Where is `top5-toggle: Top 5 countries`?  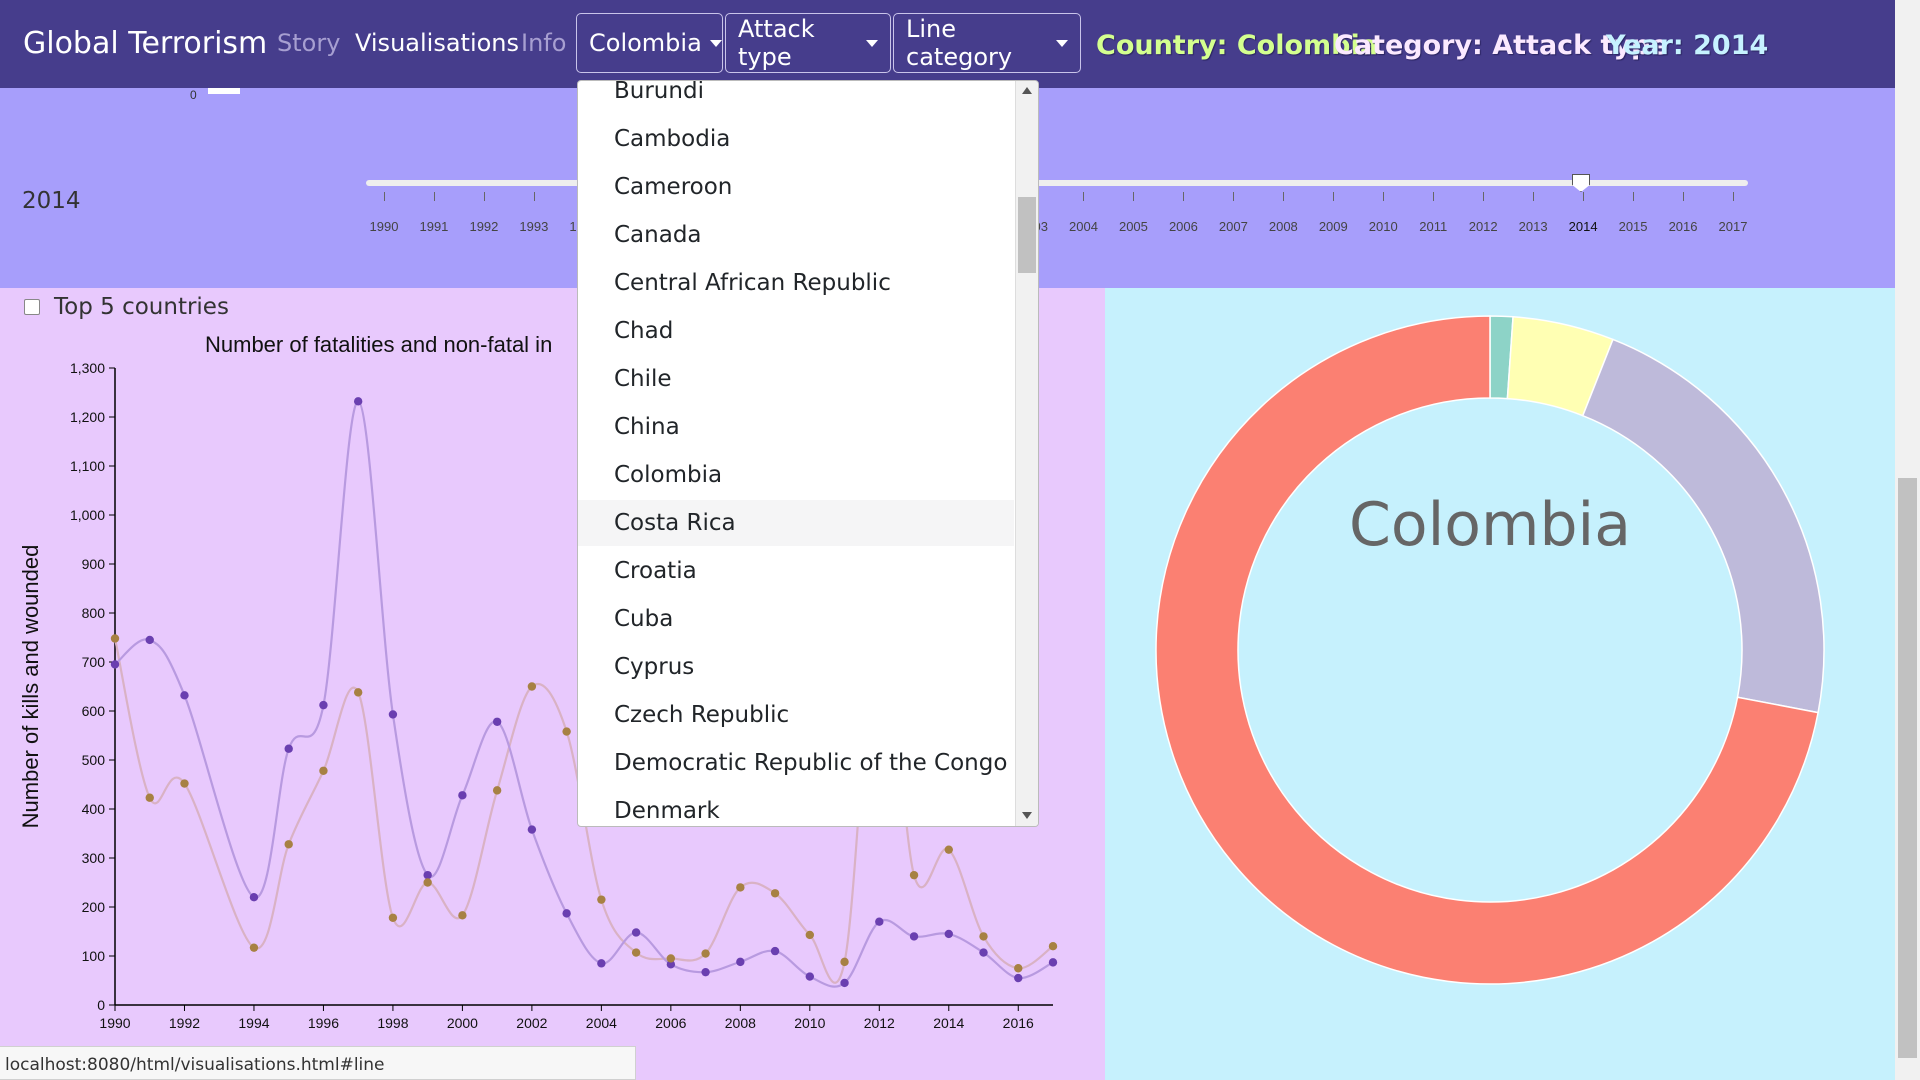
top5-toggle: Top 5 countries is located at coordinates (126, 307).